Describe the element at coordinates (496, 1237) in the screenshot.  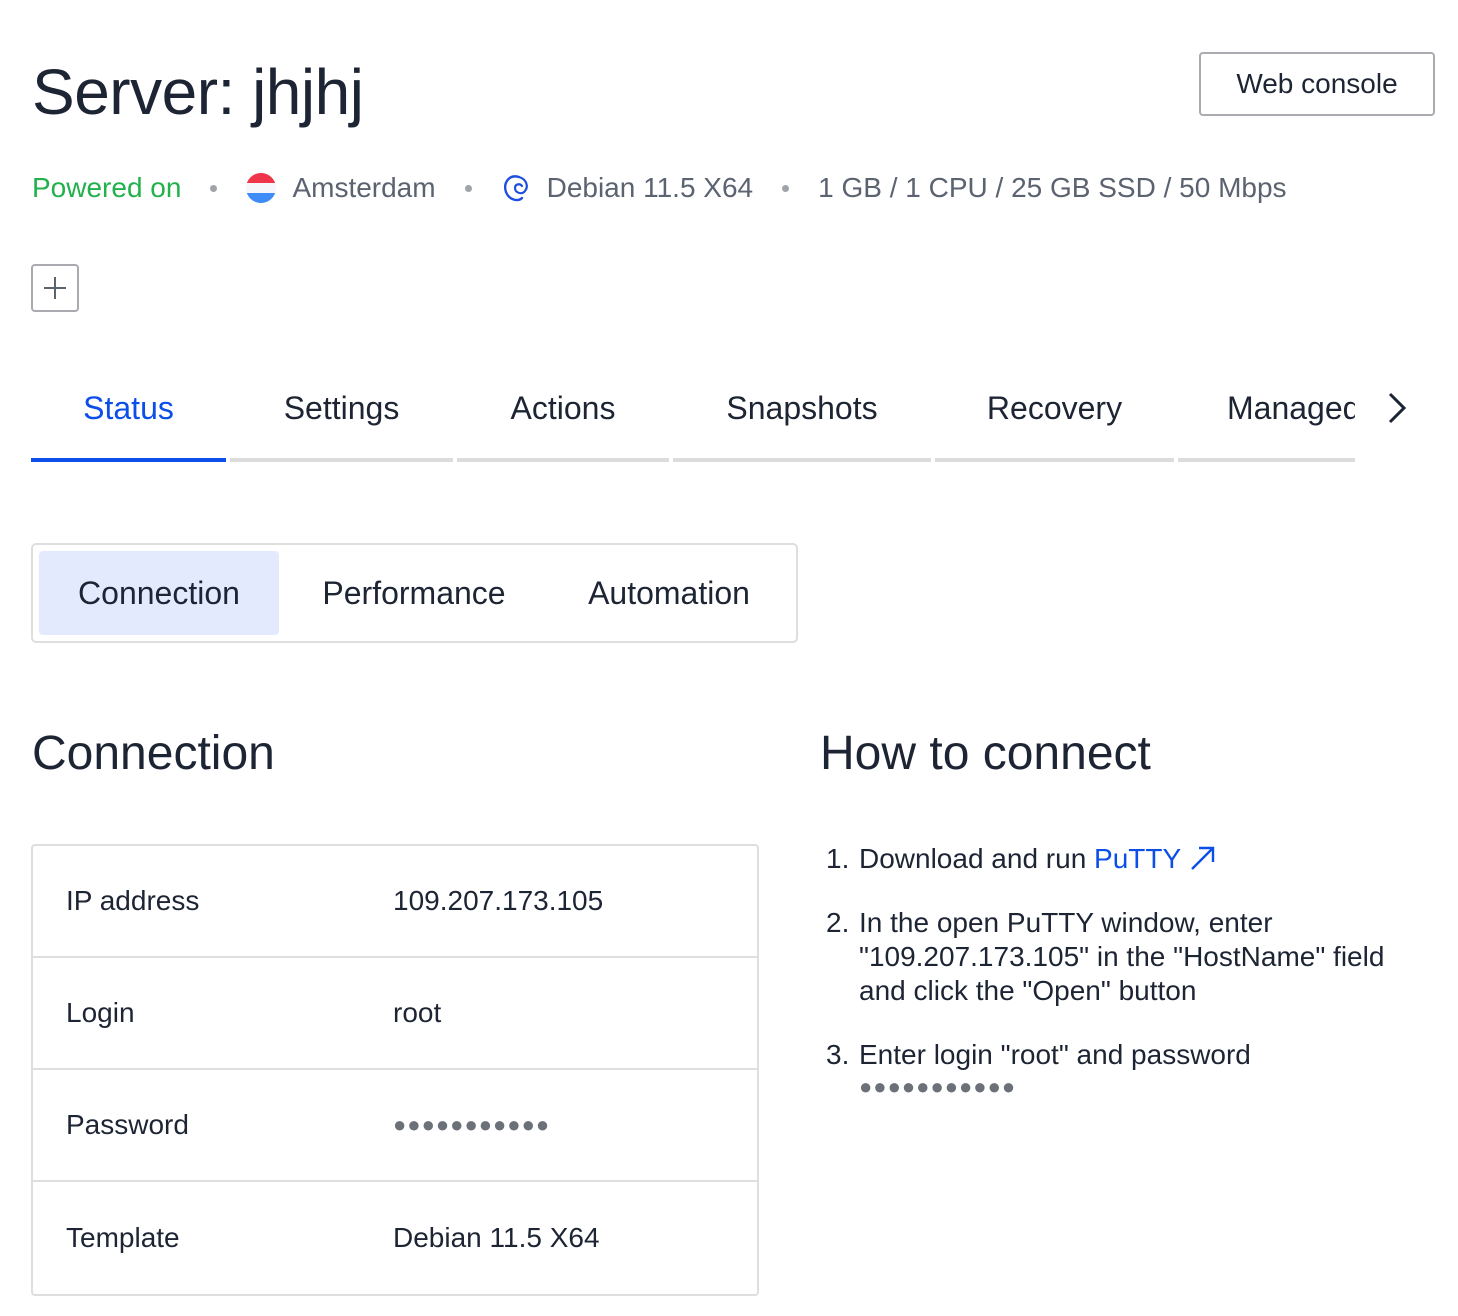
I see `template-value: Debian 11.5 X64` at that location.